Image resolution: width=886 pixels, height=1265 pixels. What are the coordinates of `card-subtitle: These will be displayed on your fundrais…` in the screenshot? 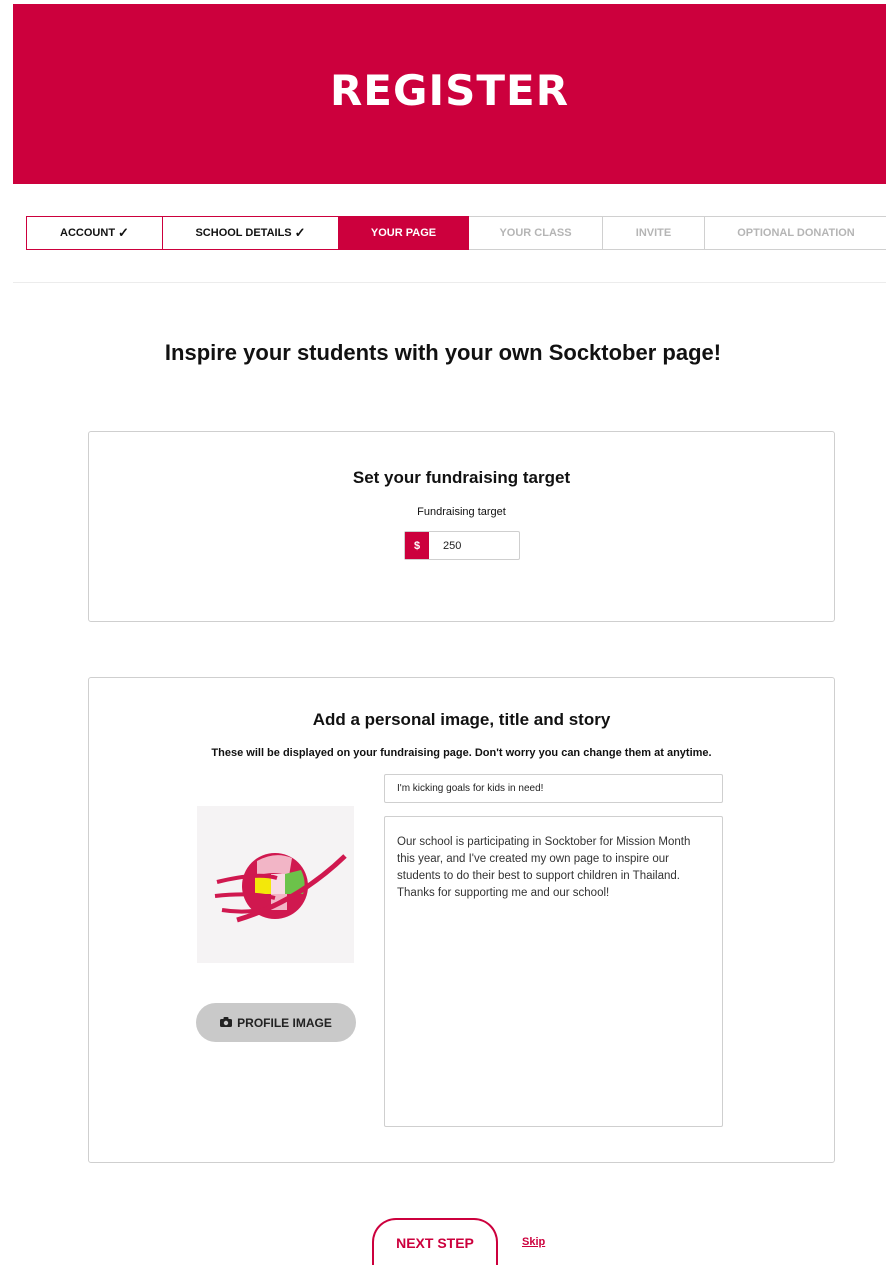 It's located at (461, 753).